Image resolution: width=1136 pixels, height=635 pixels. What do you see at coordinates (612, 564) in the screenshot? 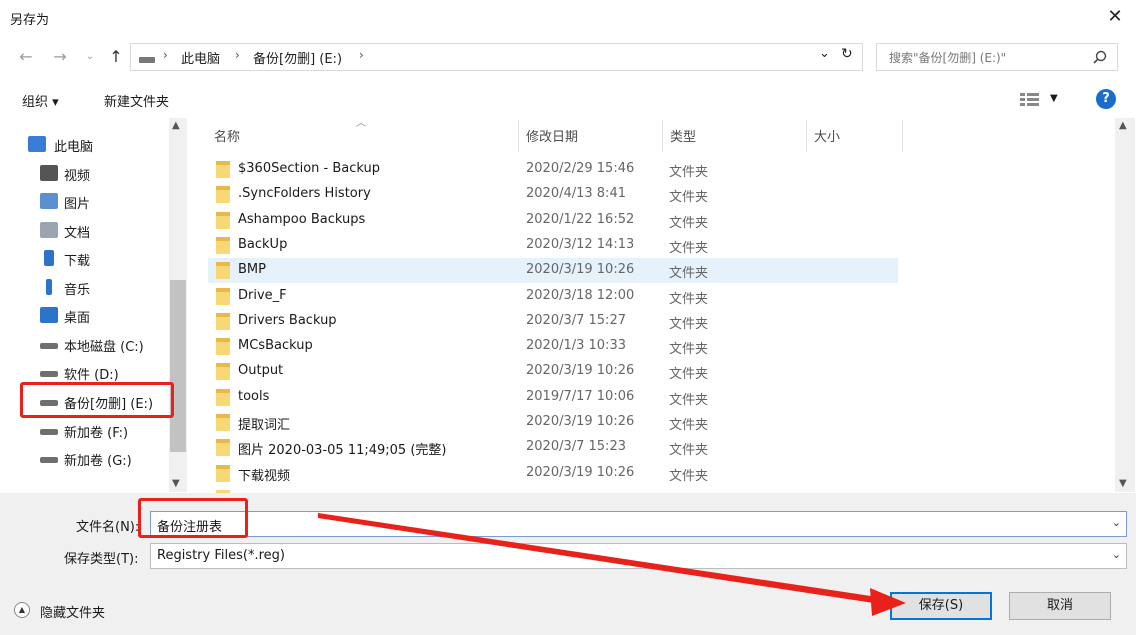
I see `annotation-arrow` at bounding box center [612, 564].